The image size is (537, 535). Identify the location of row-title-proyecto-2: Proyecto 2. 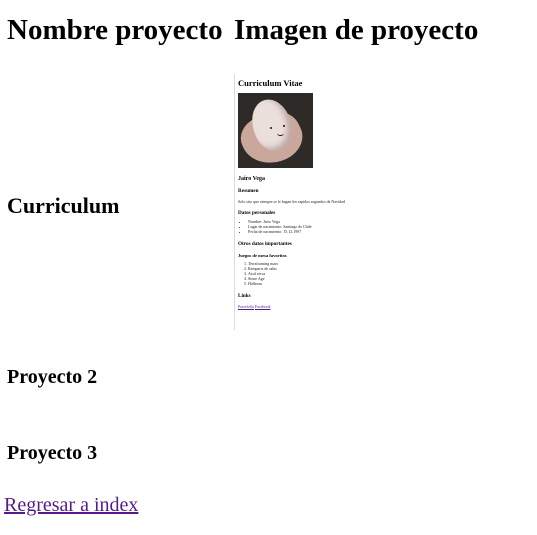
(52, 377).